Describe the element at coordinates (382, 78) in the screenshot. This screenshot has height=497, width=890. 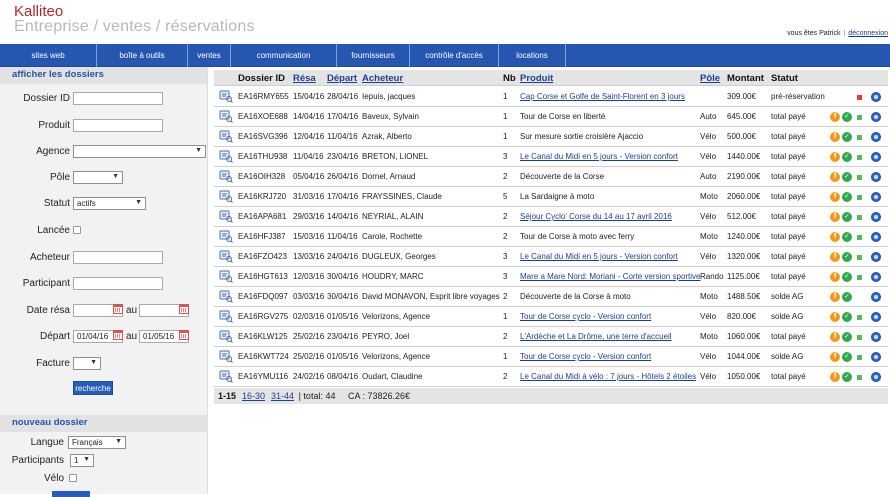
I see `col-acheteur-sort: Acheteur` at that location.